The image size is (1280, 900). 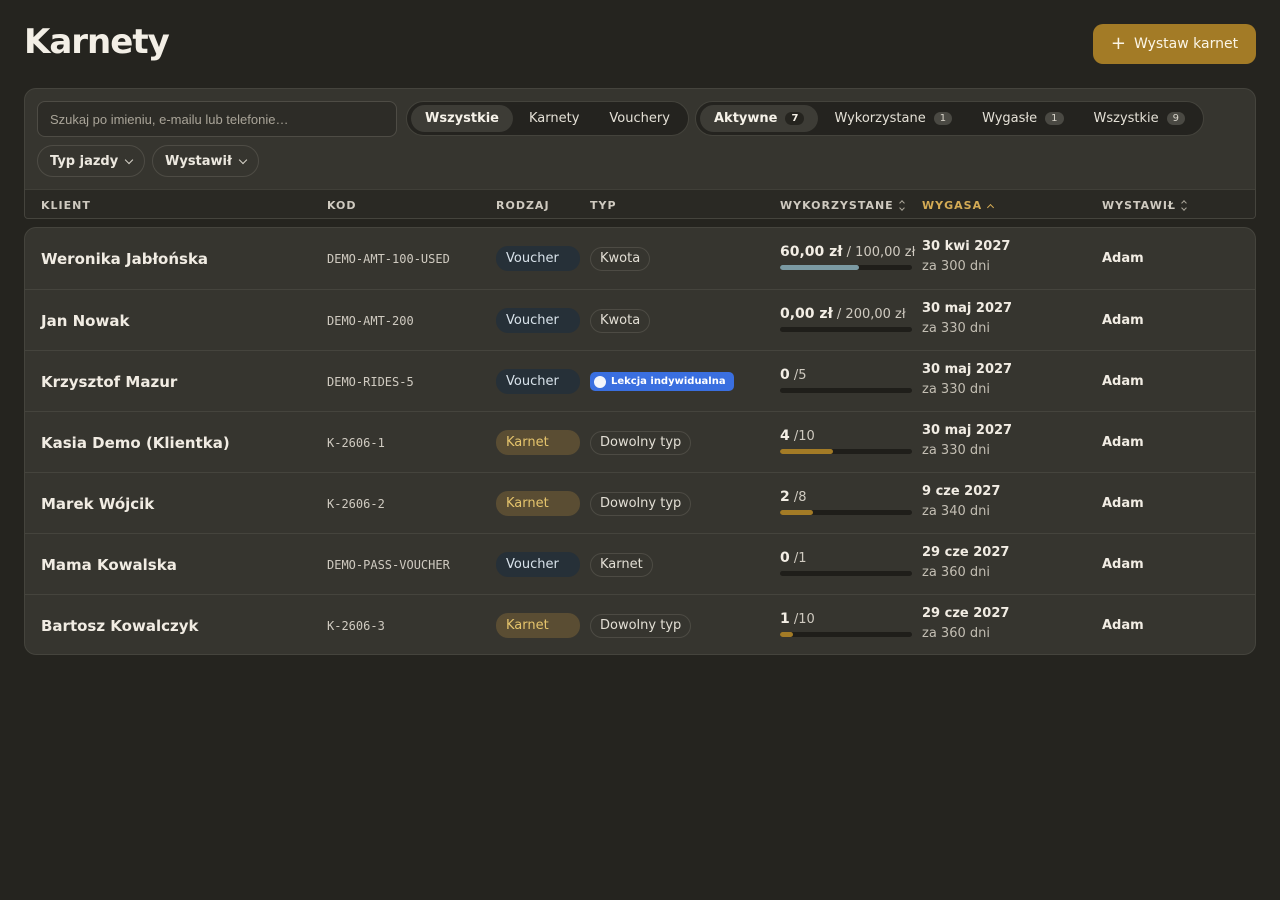 What do you see at coordinates (217, 119) in the screenshot?
I see `search-input` at bounding box center [217, 119].